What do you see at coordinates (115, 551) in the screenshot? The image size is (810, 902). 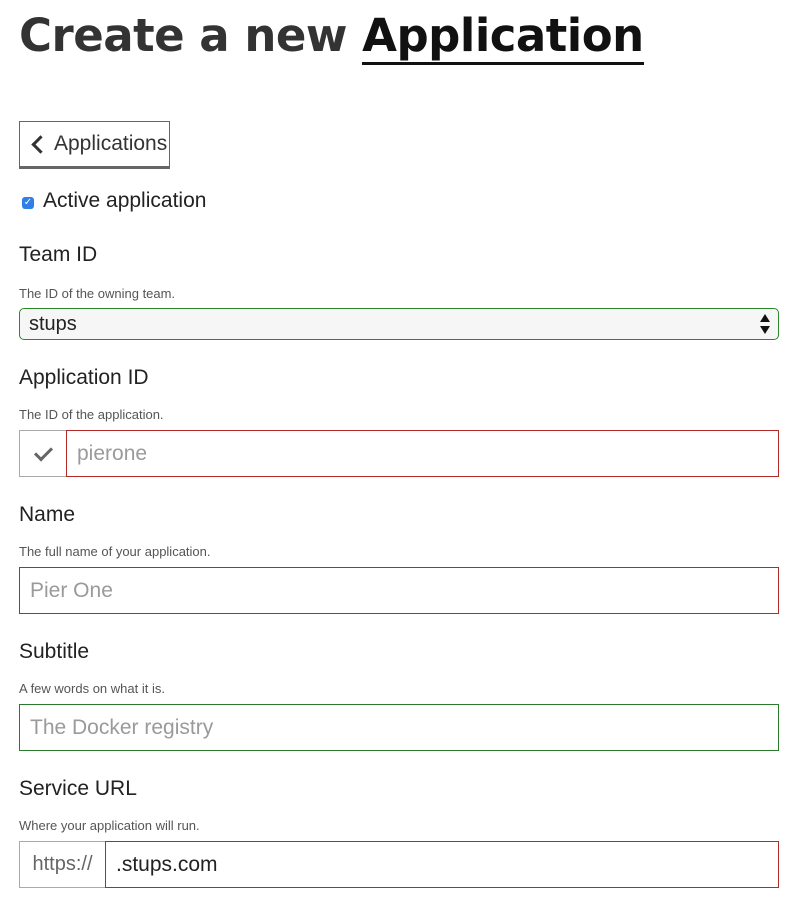 I see `name-help: The full name of your application.` at bounding box center [115, 551].